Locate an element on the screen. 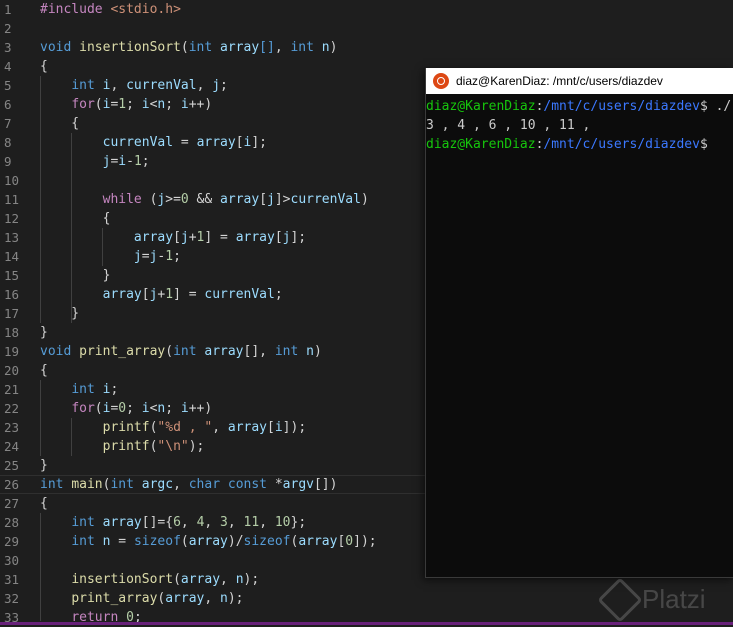  code-token: { is located at coordinates (75, 218).